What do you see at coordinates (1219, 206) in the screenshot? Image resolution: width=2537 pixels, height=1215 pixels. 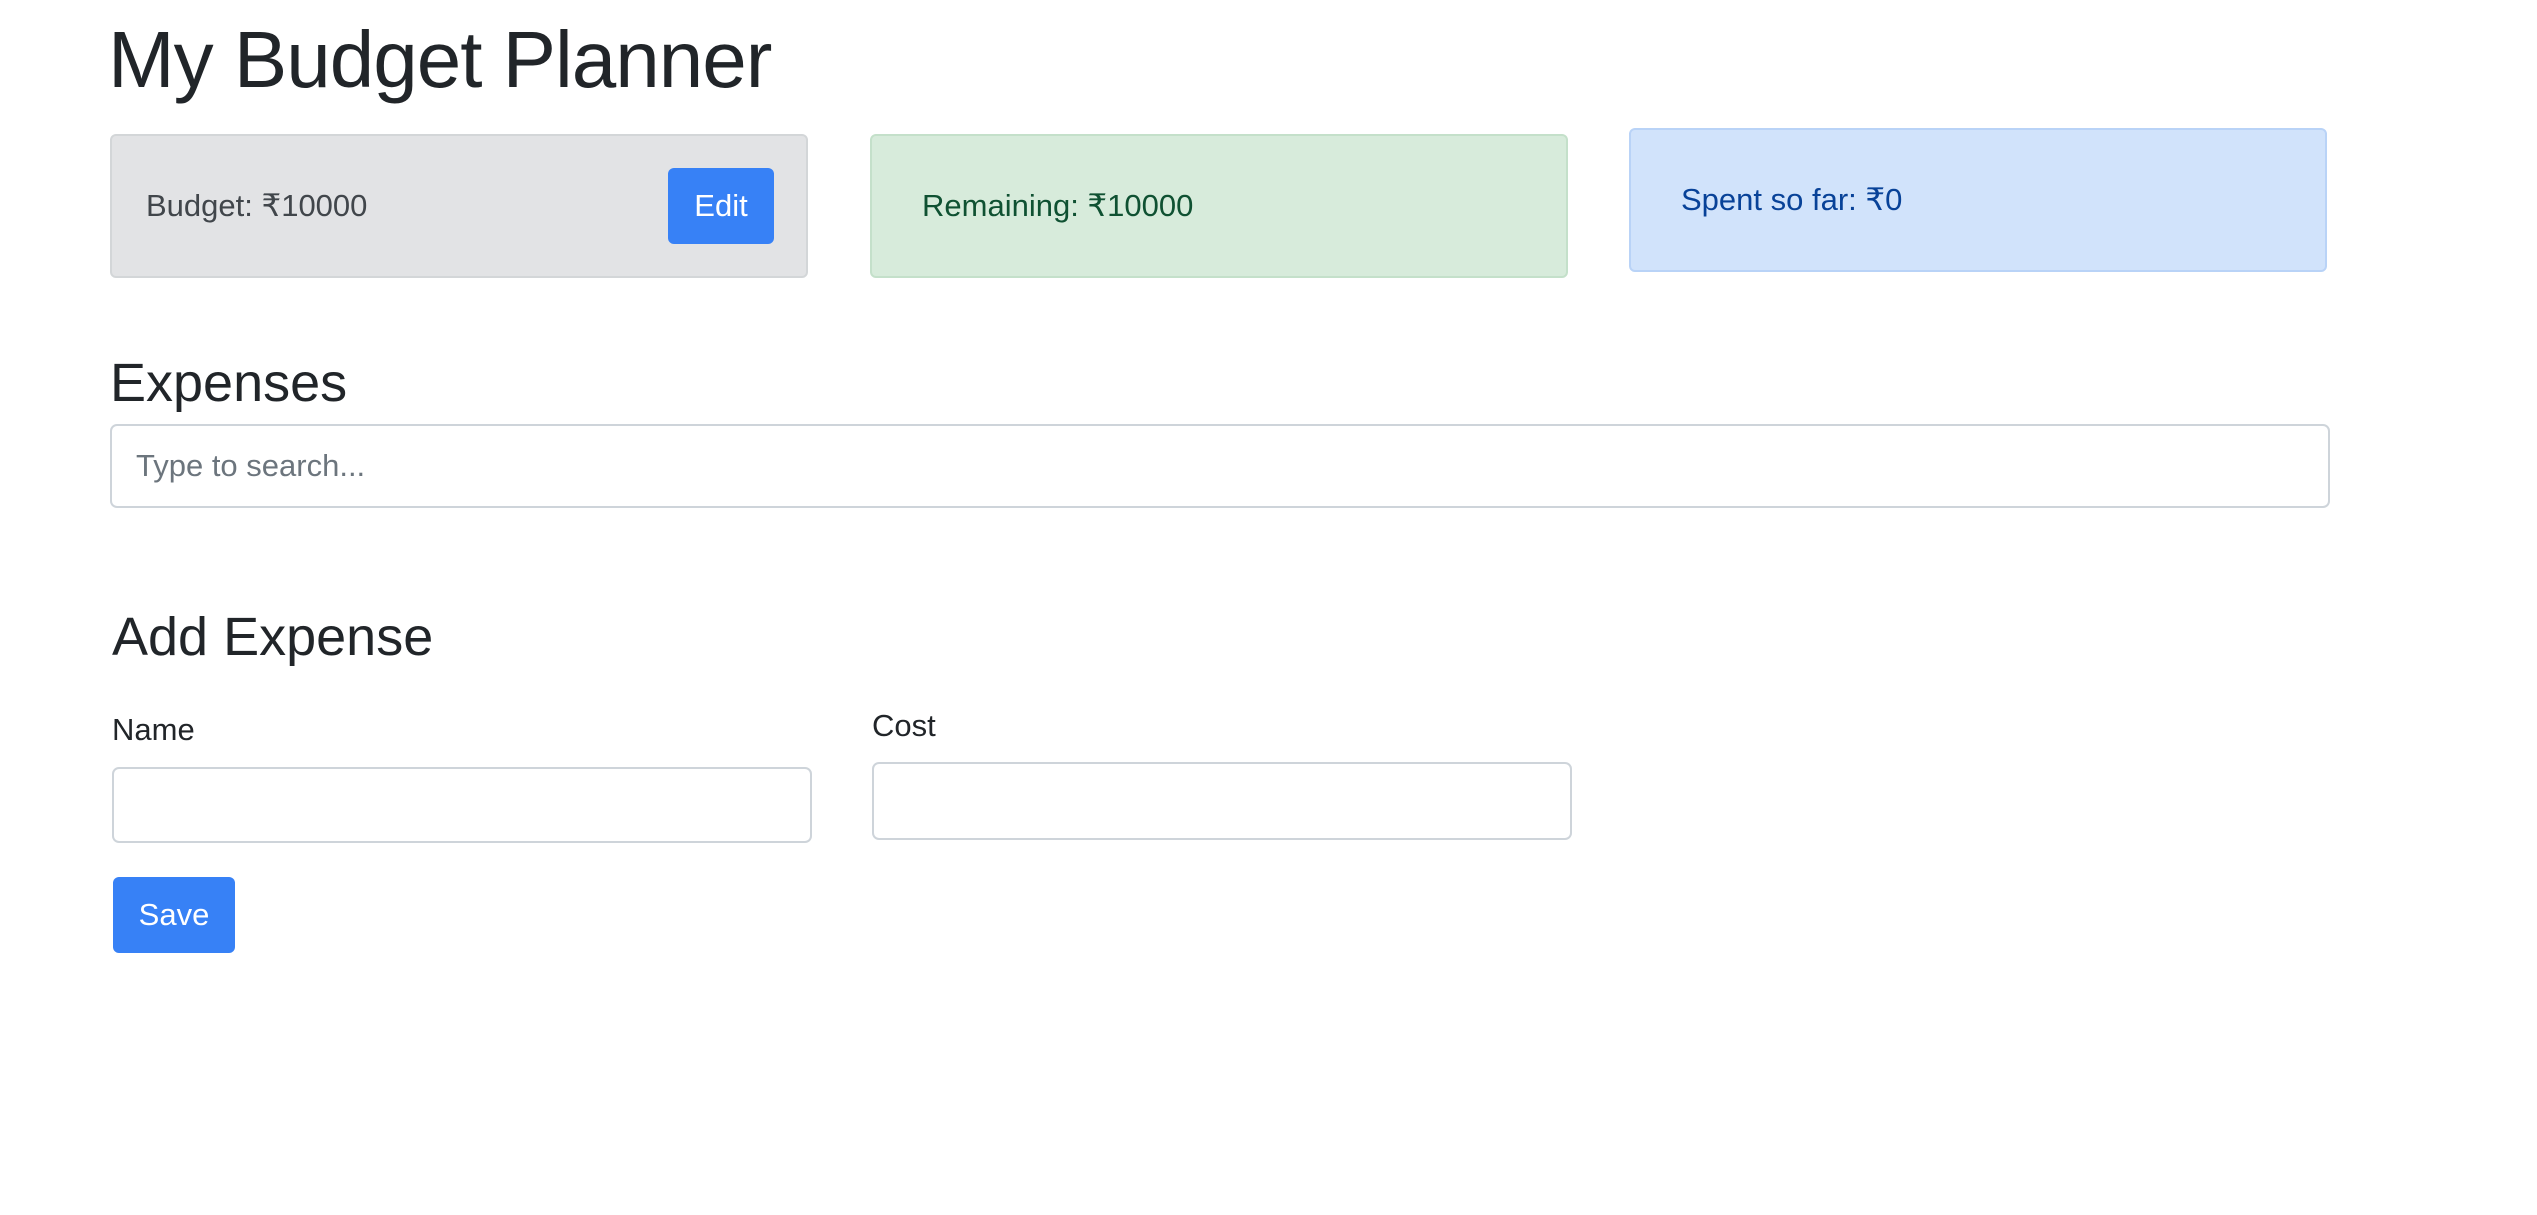 I see `remaining-card: Remaining: ₹10000` at bounding box center [1219, 206].